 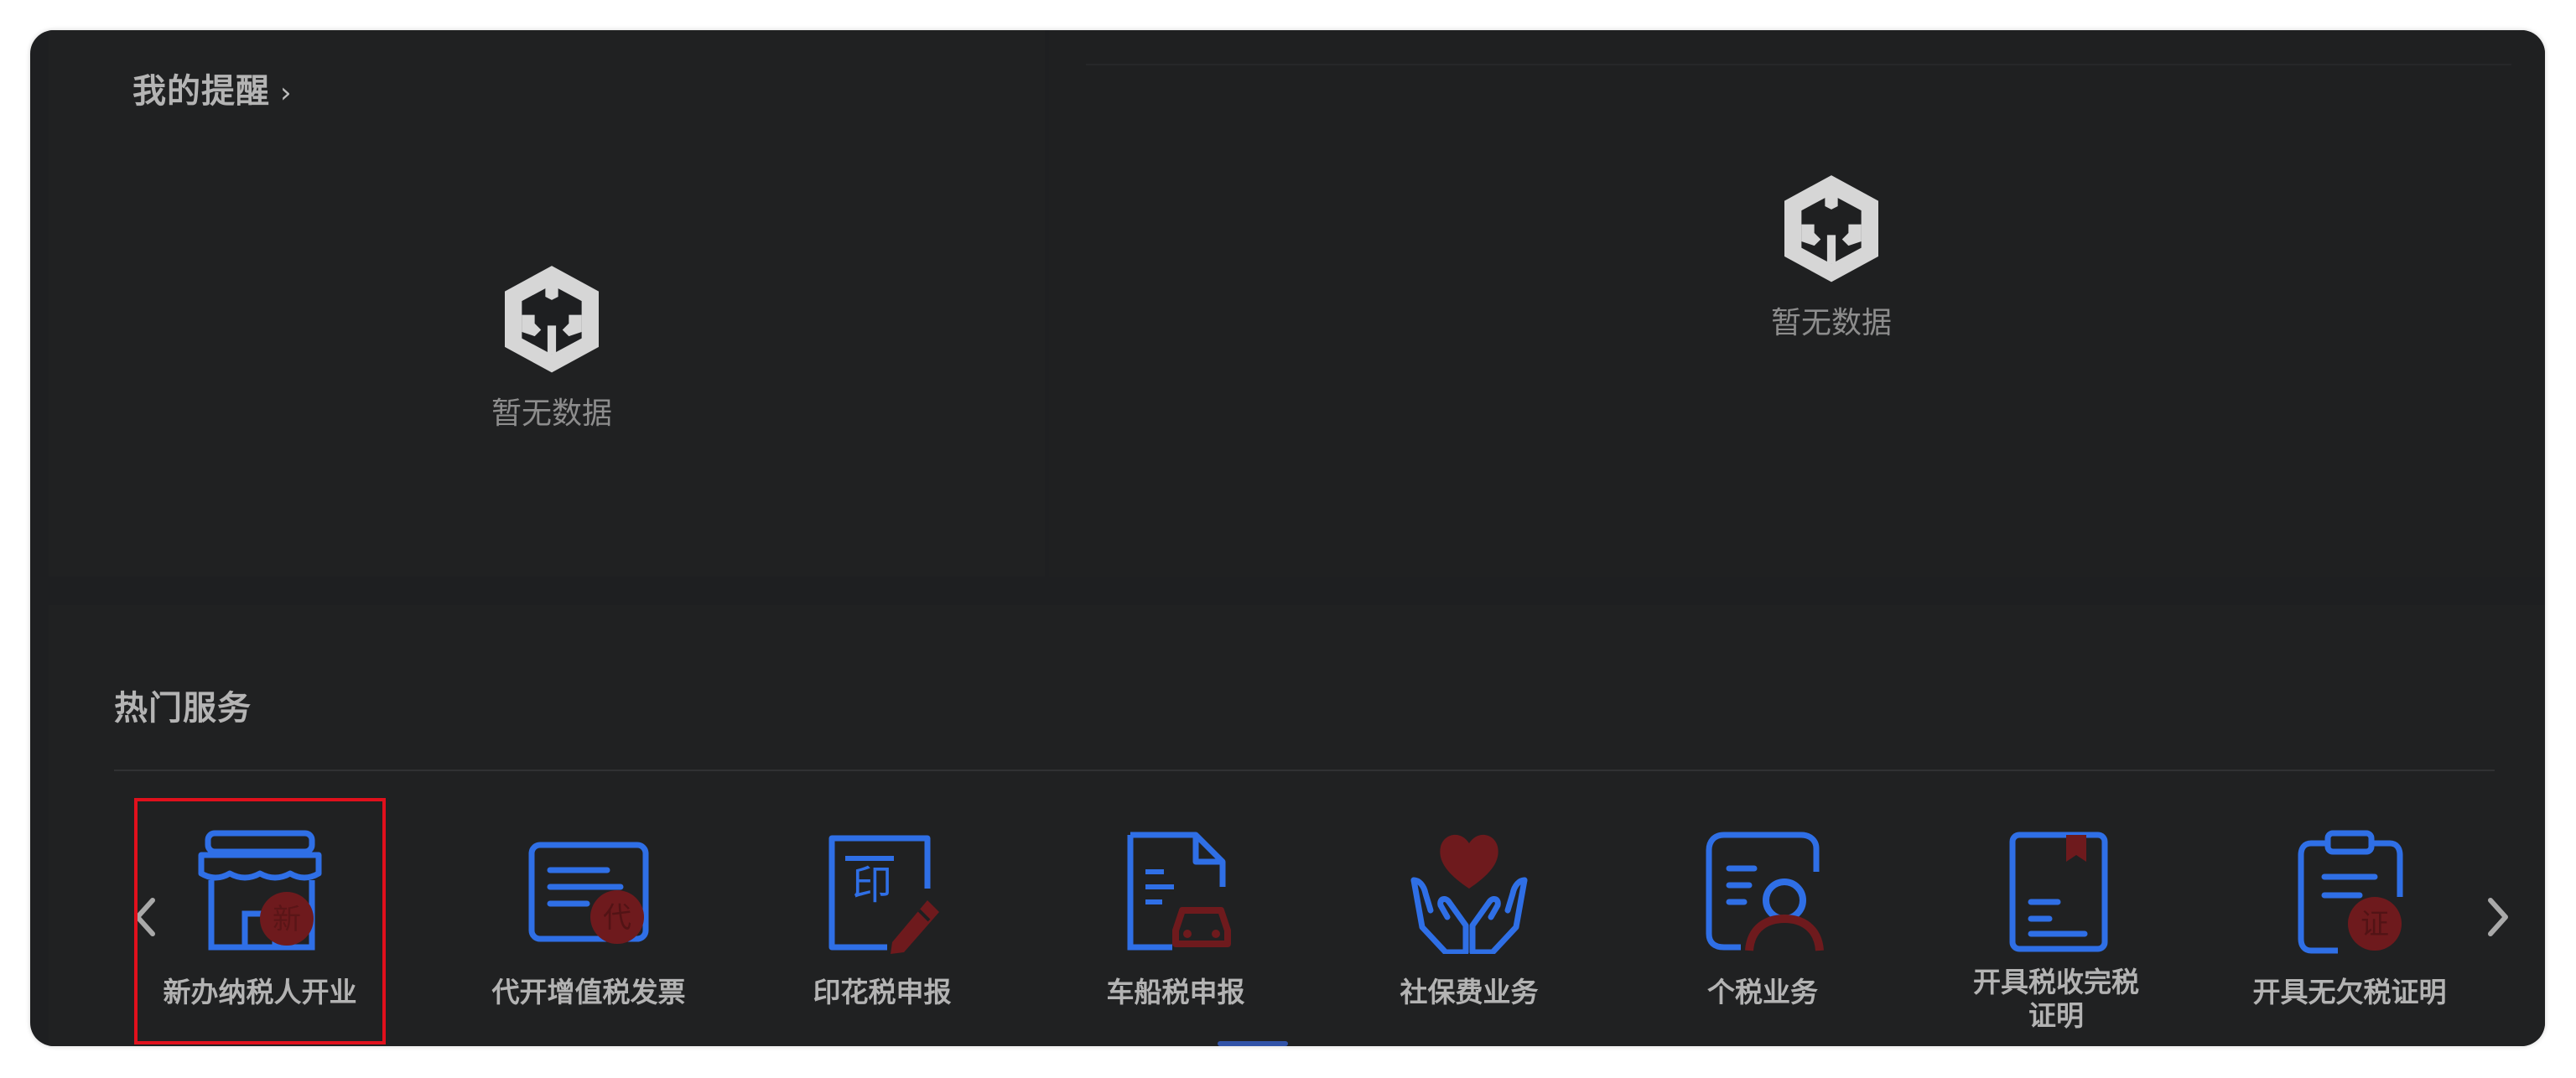 What do you see at coordinates (2349, 992) in the screenshot?
I see `service-label: 开具无欠税证明` at bounding box center [2349, 992].